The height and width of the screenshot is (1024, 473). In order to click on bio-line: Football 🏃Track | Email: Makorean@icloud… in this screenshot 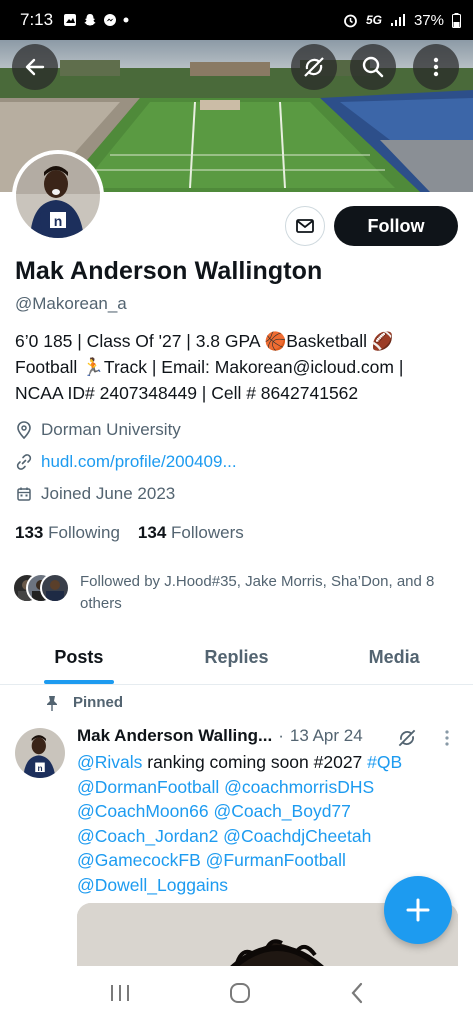, I will do `click(209, 367)`.